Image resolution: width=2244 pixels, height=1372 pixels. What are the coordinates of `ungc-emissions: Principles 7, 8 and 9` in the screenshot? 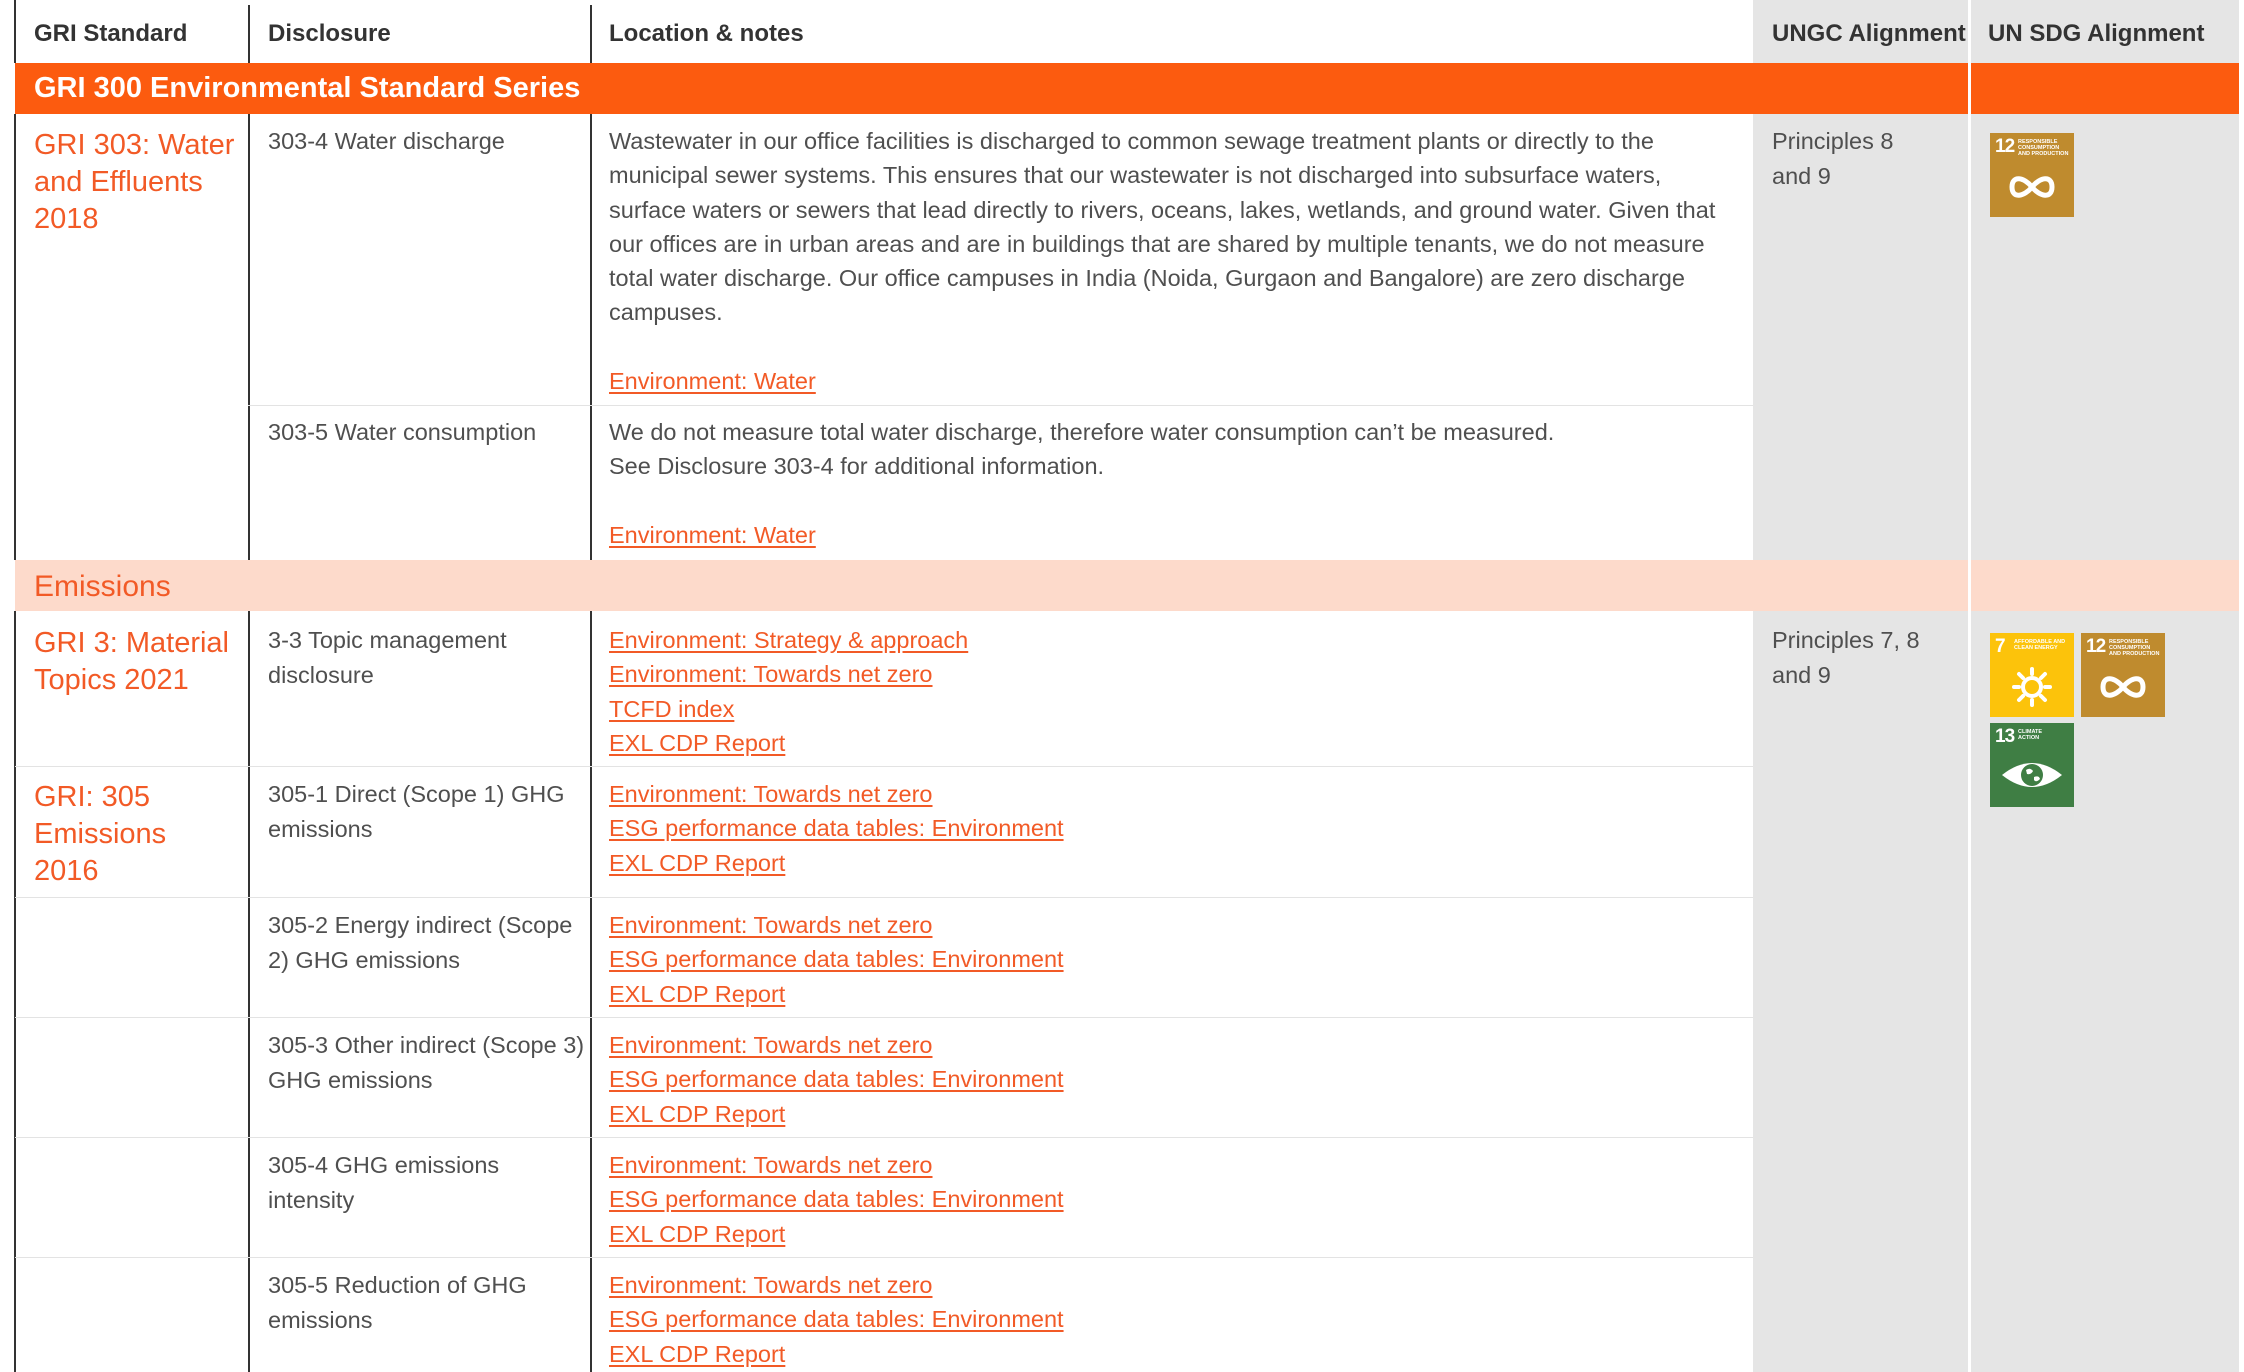 It's located at (1846, 657).